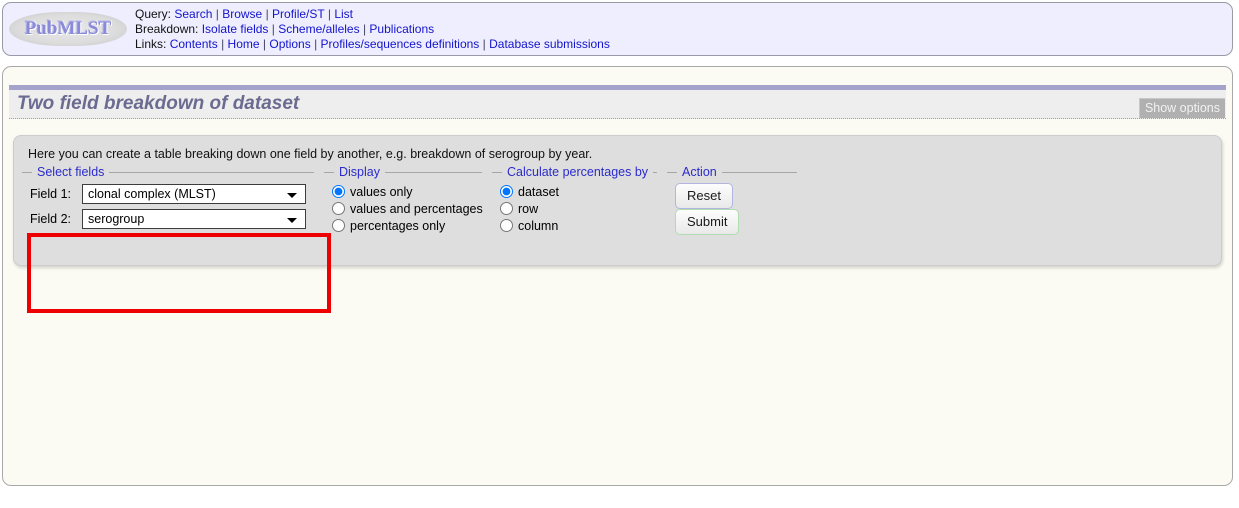  Describe the element at coordinates (381, 192) in the screenshot. I see `display-label-values-only: values only` at that location.